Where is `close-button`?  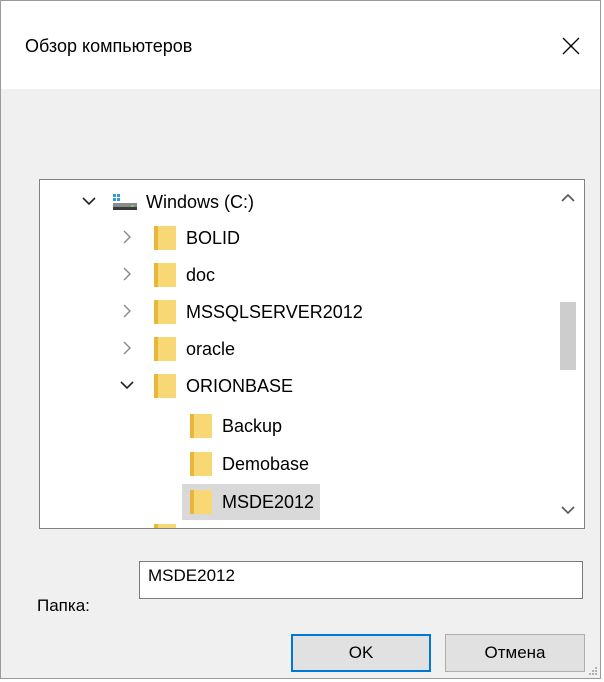 close-button is located at coordinates (571, 46).